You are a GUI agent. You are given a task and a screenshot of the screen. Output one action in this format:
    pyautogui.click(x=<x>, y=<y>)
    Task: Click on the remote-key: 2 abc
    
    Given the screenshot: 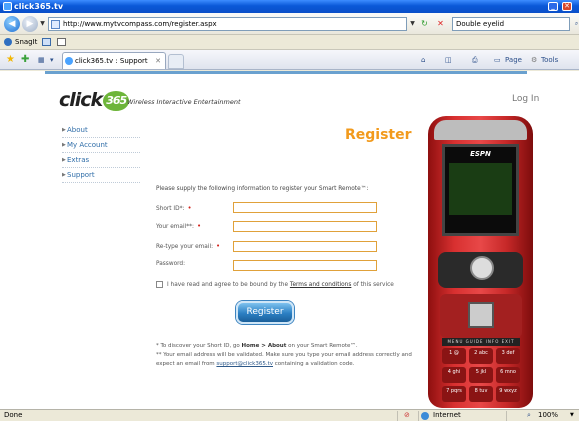 What is the action you would take?
    pyautogui.click(x=481, y=356)
    